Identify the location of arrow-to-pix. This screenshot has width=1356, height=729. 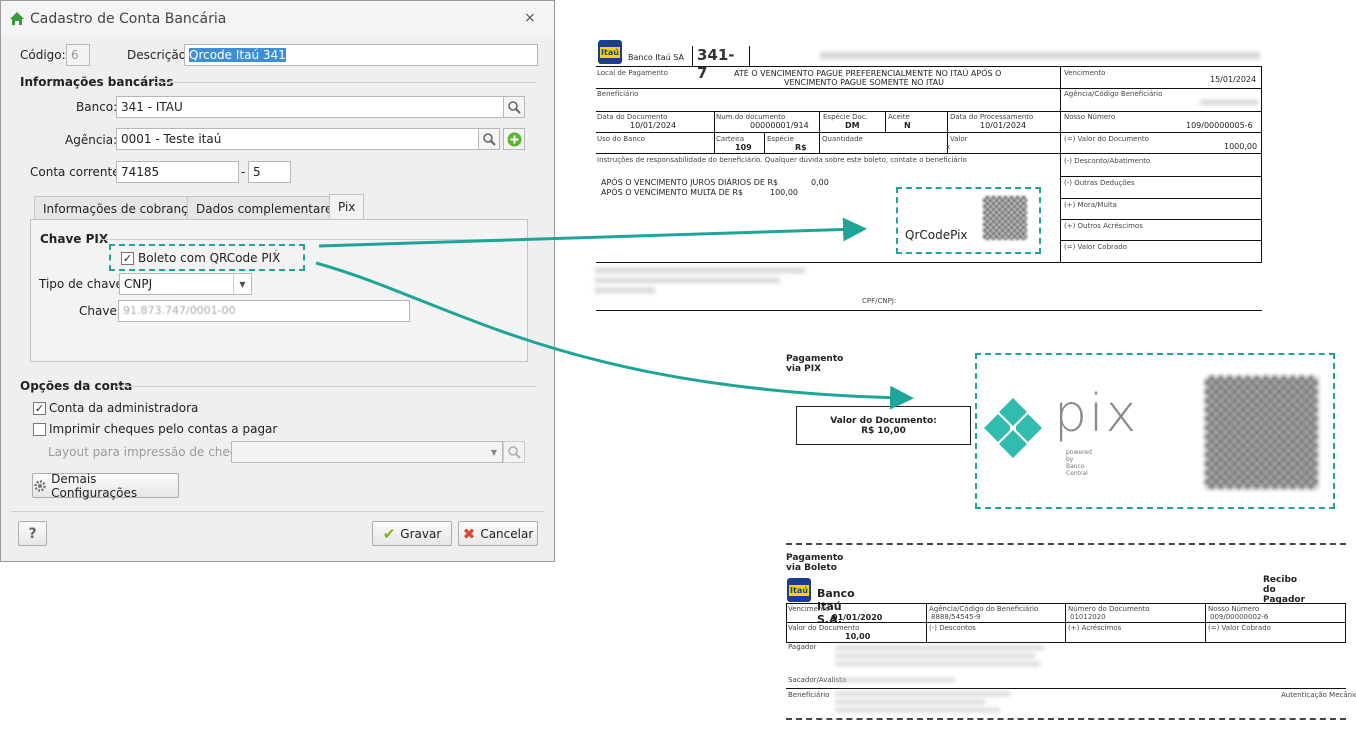
(614, 335).